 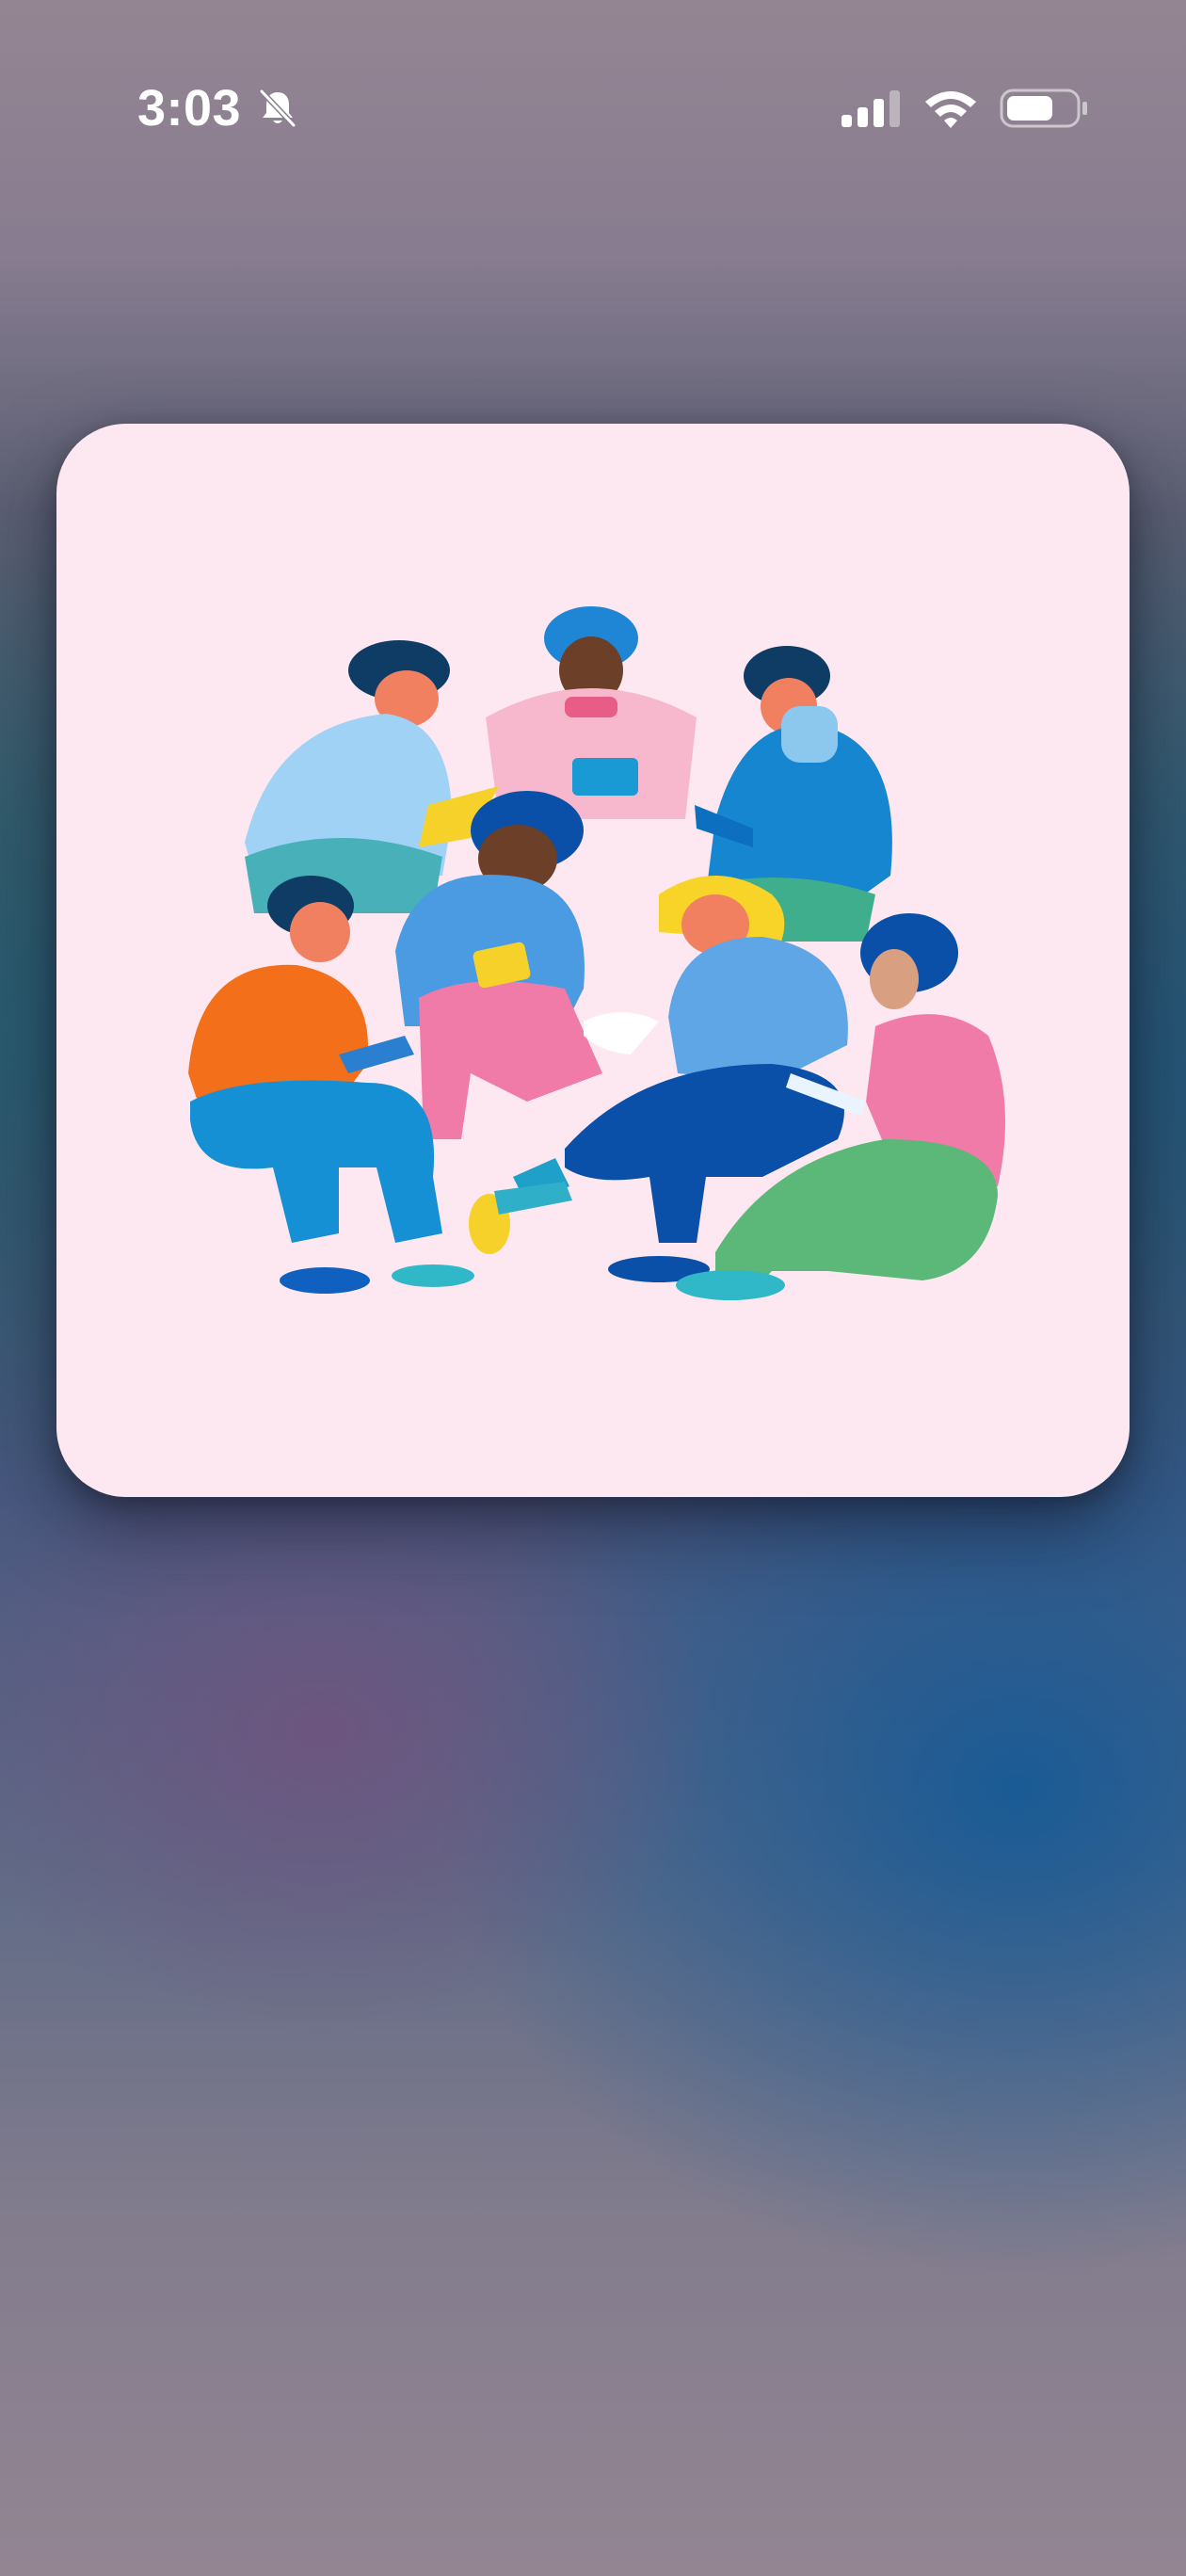 What do you see at coordinates (1043, 108) in the screenshot?
I see `battery-icon` at bounding box center [1043, 108].